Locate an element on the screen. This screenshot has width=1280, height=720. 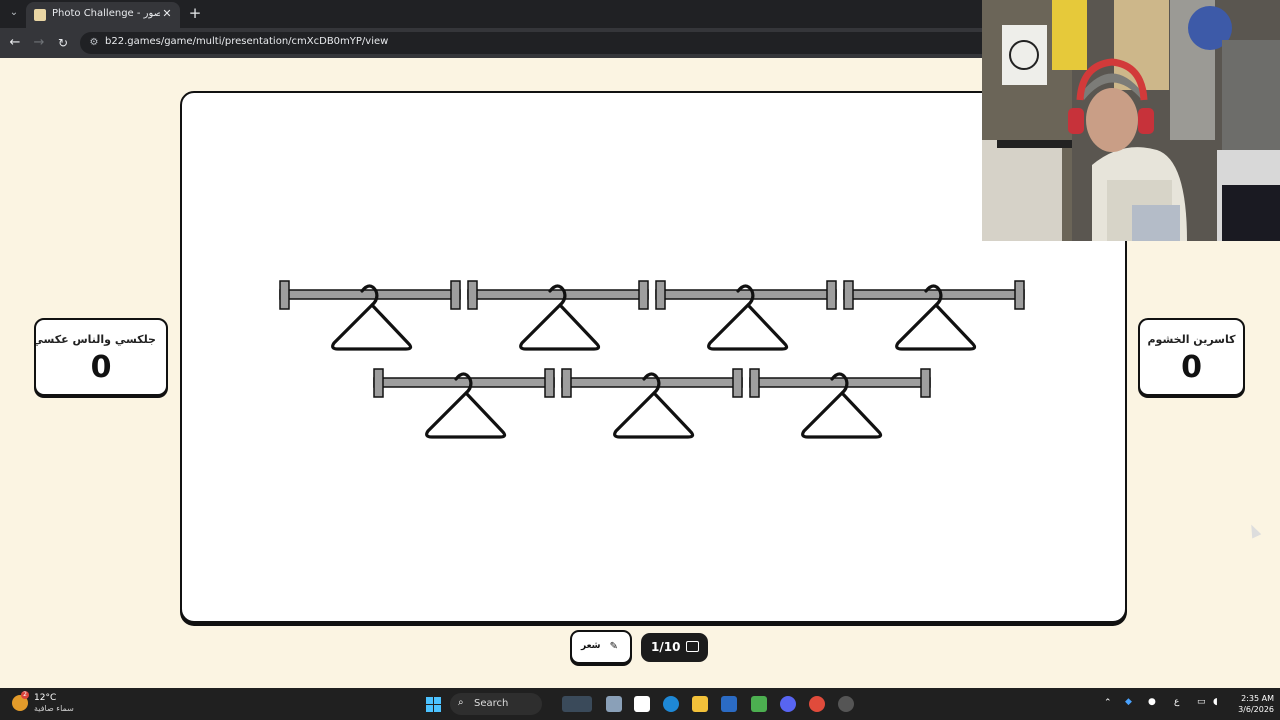
webcam-overlay is located at coordinates (1131, 120).